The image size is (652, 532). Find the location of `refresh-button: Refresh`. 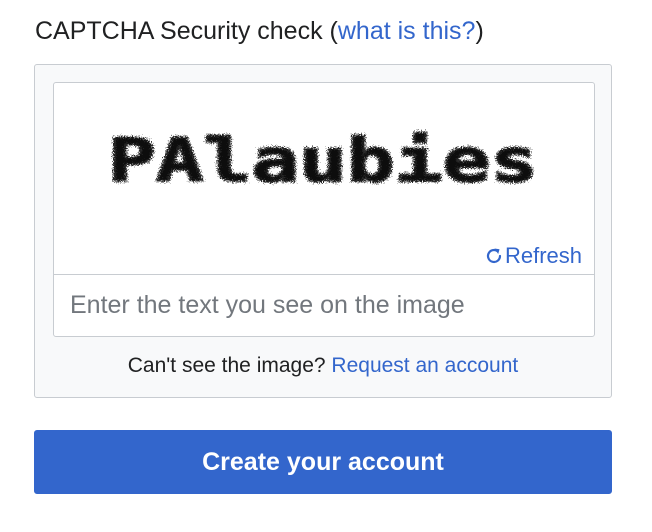

refresh-button: Refresh is located at coordinates (533, 256).